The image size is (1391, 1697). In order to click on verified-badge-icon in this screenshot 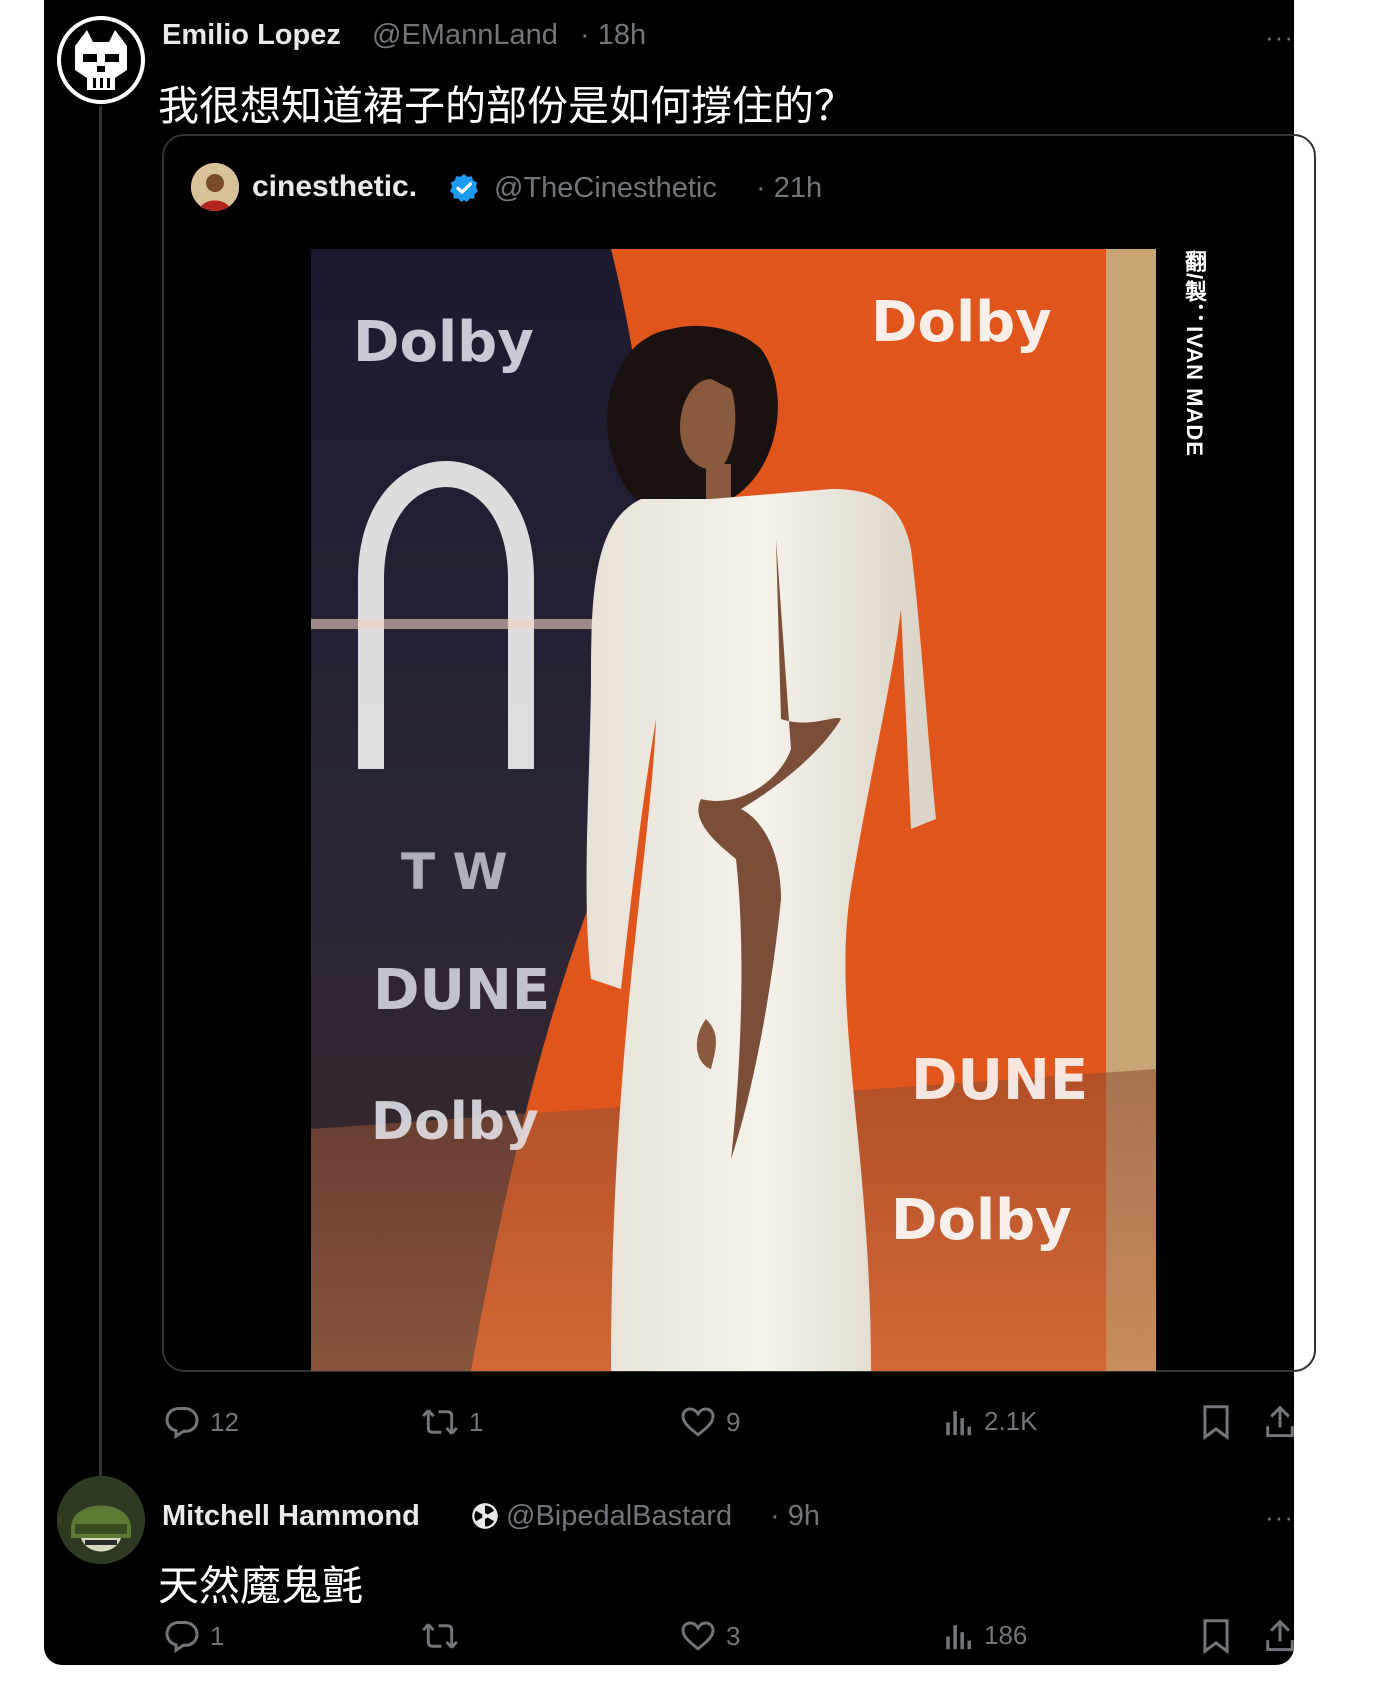, I will do `click(464, 188)`.